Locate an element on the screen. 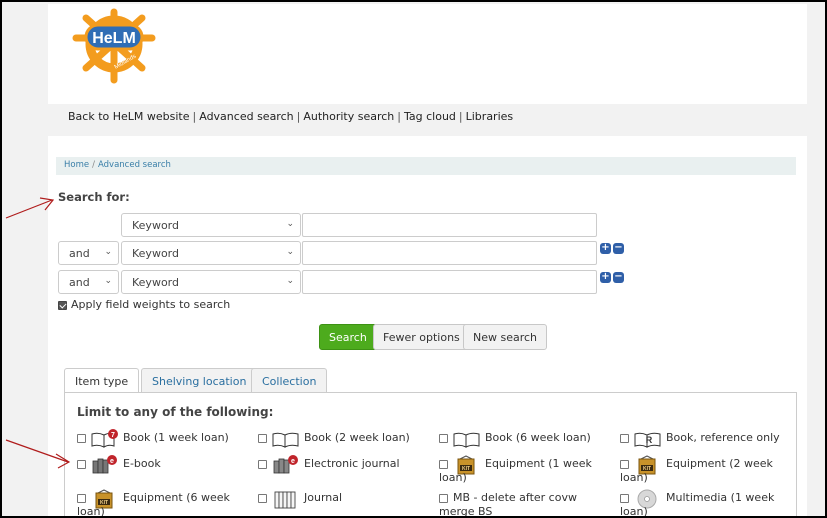  fewer-options-button: Fewer options is located at coordinates (421, 337).